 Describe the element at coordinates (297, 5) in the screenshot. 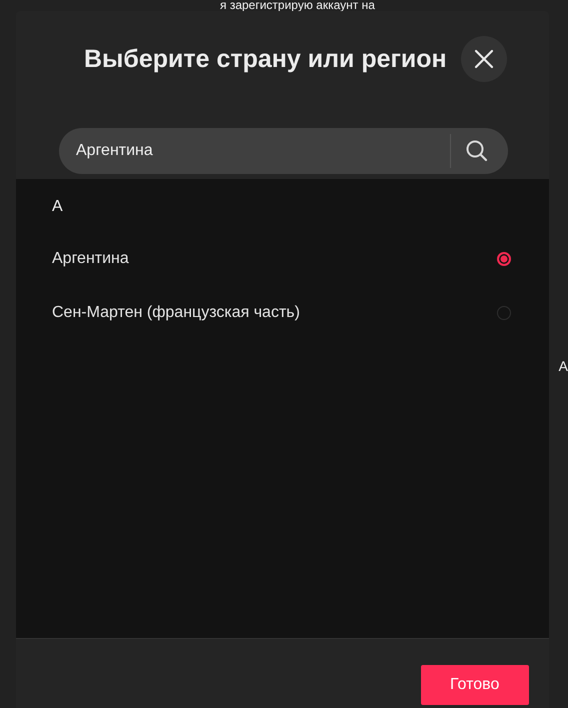

I see `background-text: я зарегистрирую аккаунт на` at that location.